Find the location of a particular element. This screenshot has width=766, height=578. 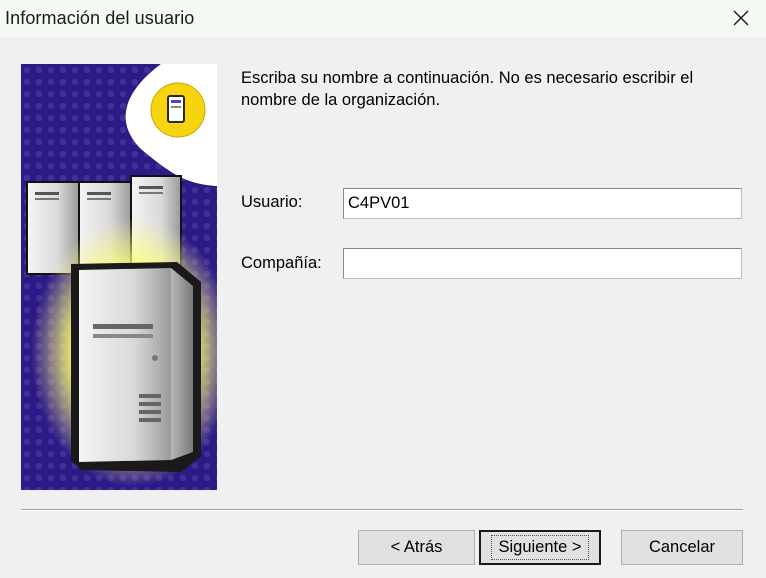

company-field is located at coordinates (542, 263).